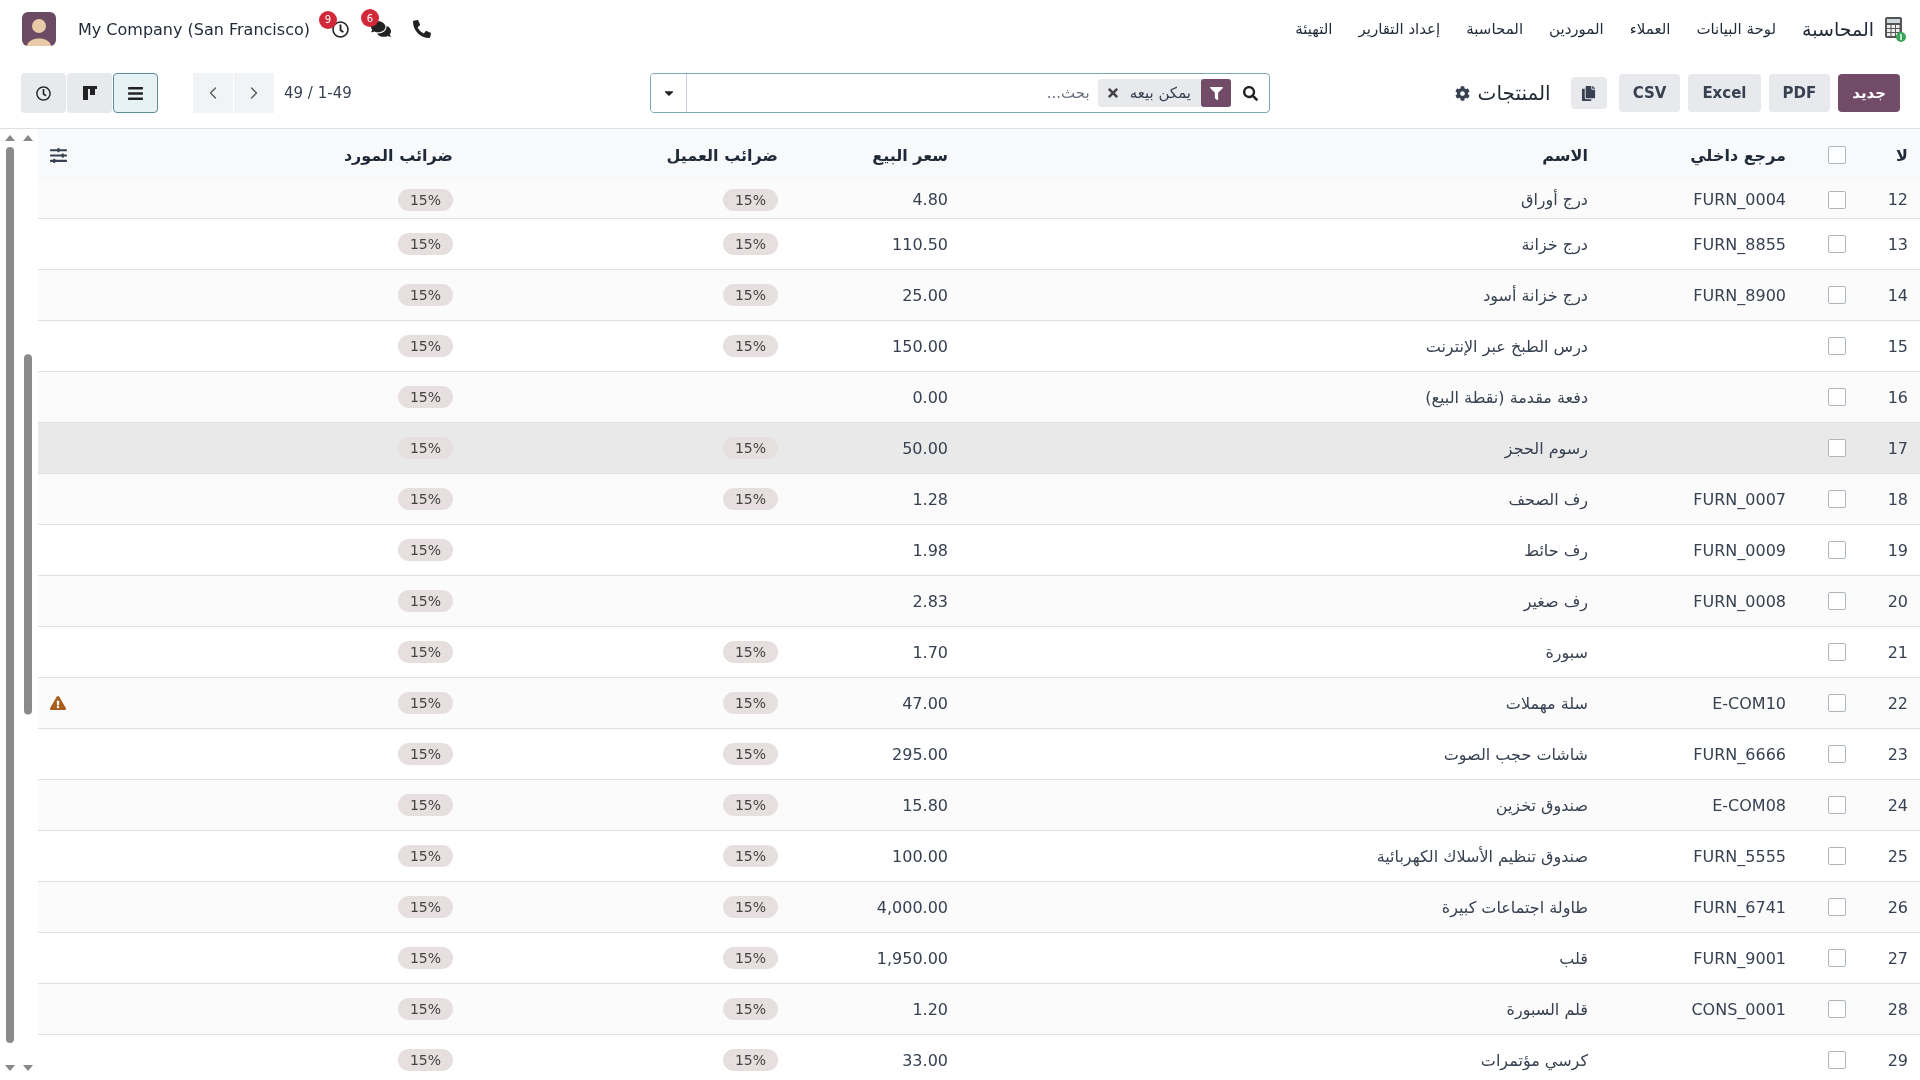 The image size is (1920, 1080). I want to click on row-number: 23, so click(1897, 754).